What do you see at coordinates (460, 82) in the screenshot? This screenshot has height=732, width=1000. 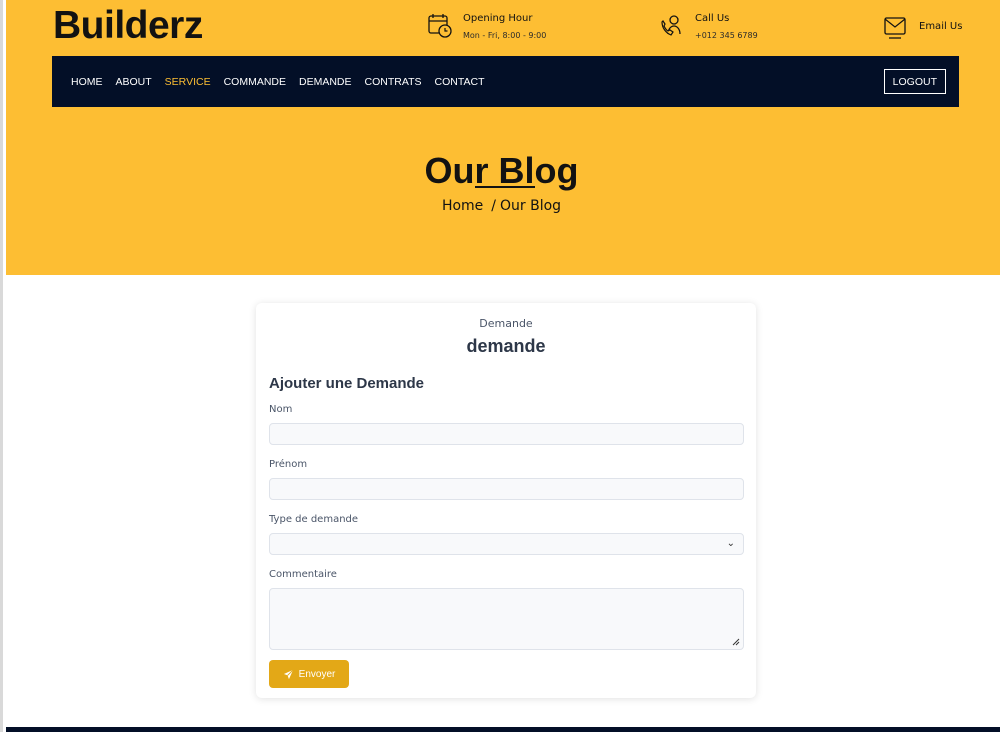 I see `nav-contact: CONTACT` at bounding box center [460, 82].